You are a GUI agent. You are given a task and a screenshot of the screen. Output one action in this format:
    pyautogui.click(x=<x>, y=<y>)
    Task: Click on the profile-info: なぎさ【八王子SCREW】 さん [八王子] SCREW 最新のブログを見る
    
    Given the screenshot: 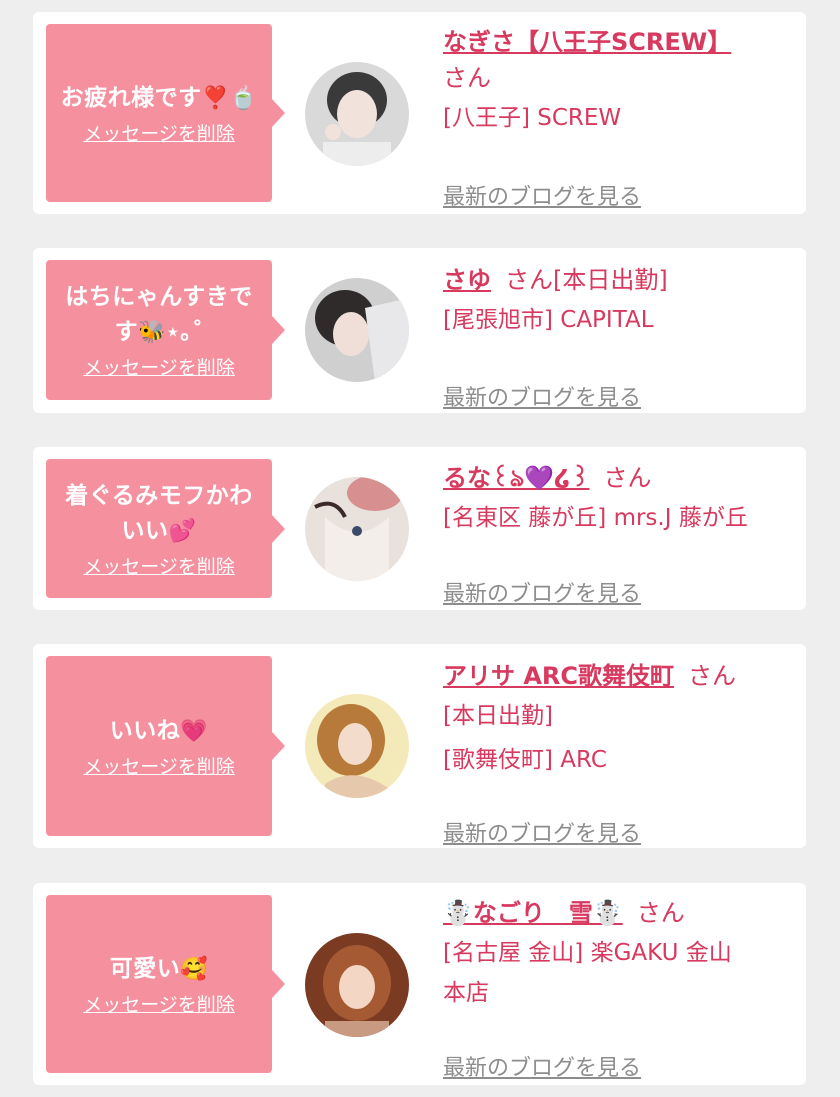 What is the action you would take?
    pyautogui.click(x=619, y=117)
    